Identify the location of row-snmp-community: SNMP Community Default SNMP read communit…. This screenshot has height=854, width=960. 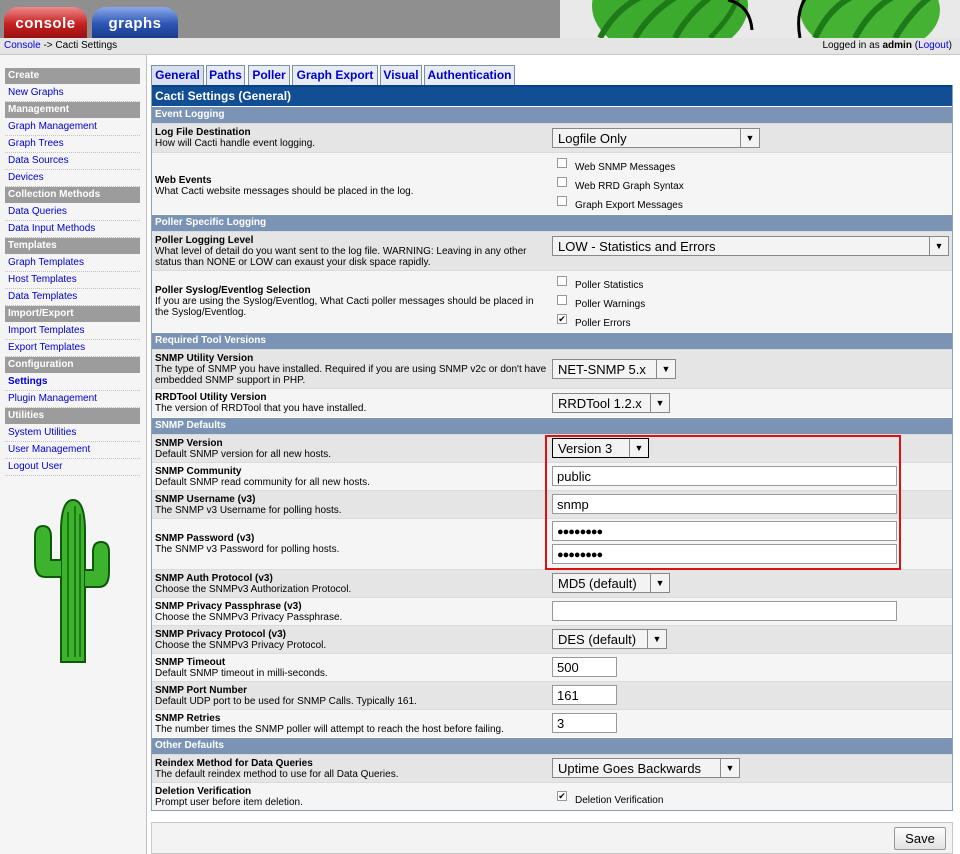
(552, 476).